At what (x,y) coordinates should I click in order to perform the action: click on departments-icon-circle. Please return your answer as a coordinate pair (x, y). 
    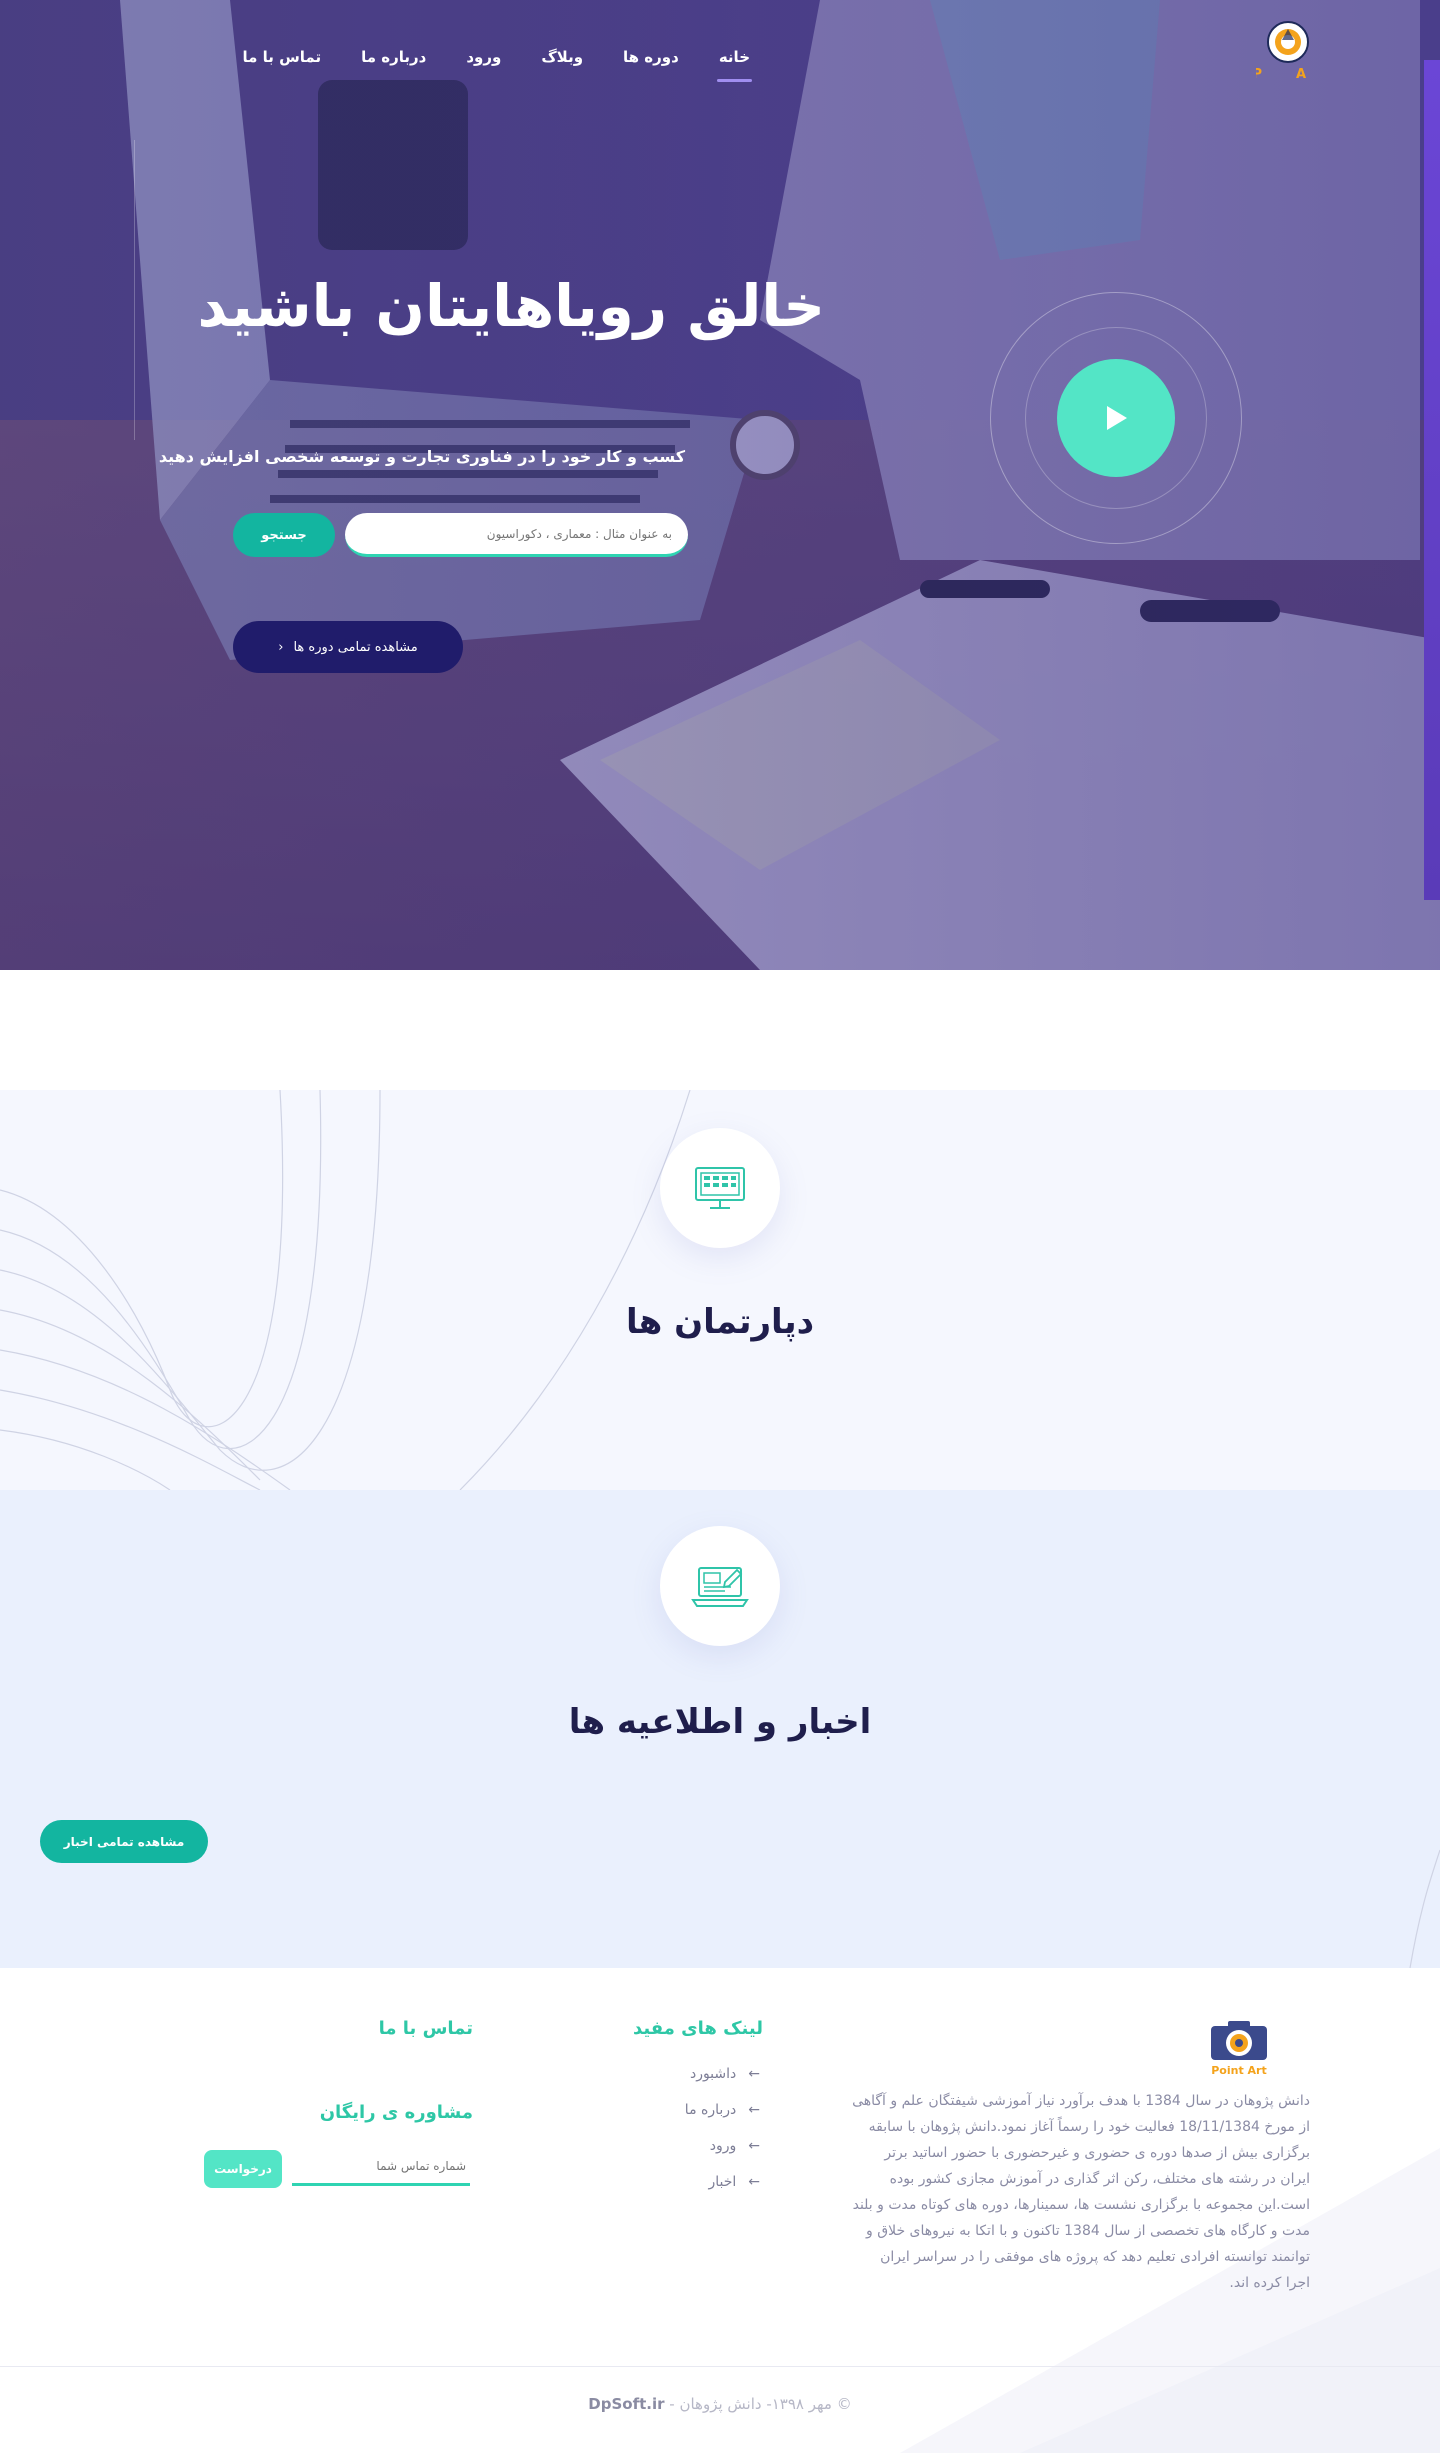
    Looking at the image, I should click on (720, 1188).